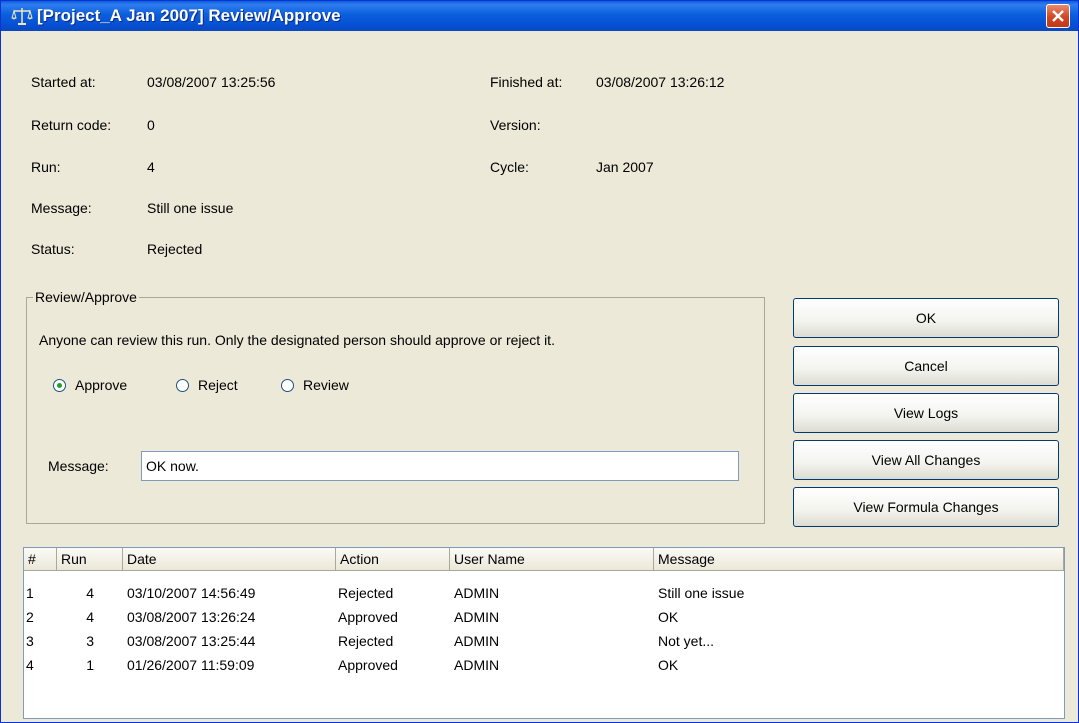 Image resolution: width=1079 pixels, height=723 pixels. I want to click on cycle-label: Cycle:, so click(509, 167).